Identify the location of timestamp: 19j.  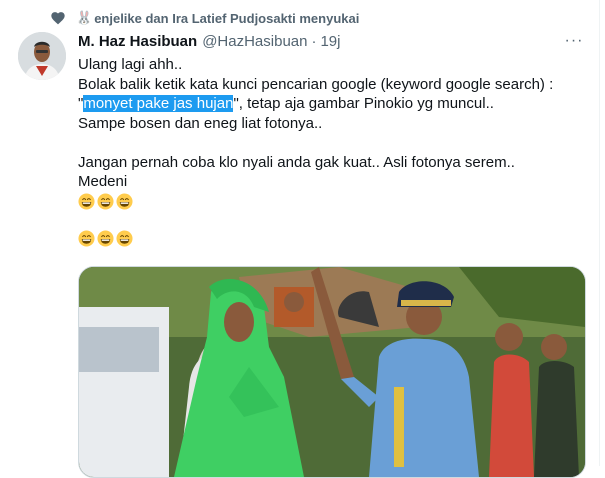
(330, 41).